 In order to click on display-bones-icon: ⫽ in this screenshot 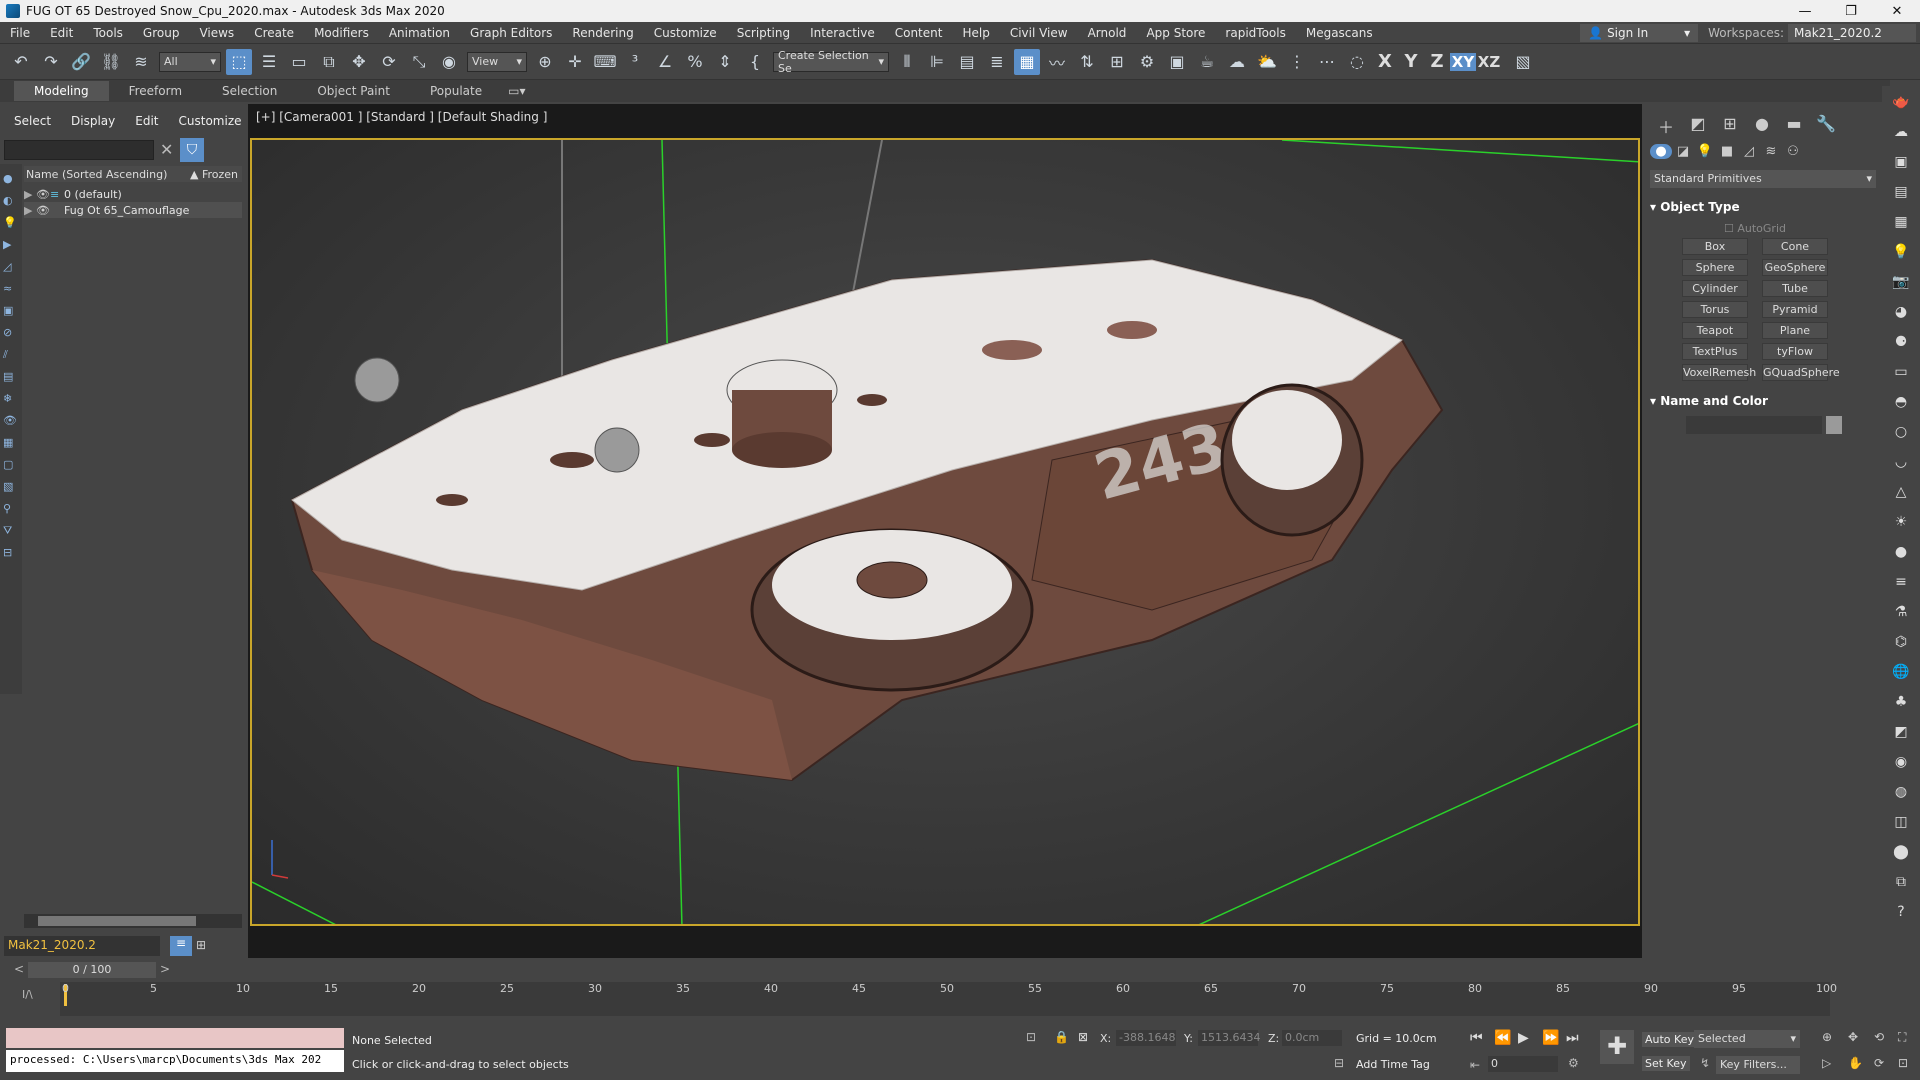, I will do `click(11, 355)`.